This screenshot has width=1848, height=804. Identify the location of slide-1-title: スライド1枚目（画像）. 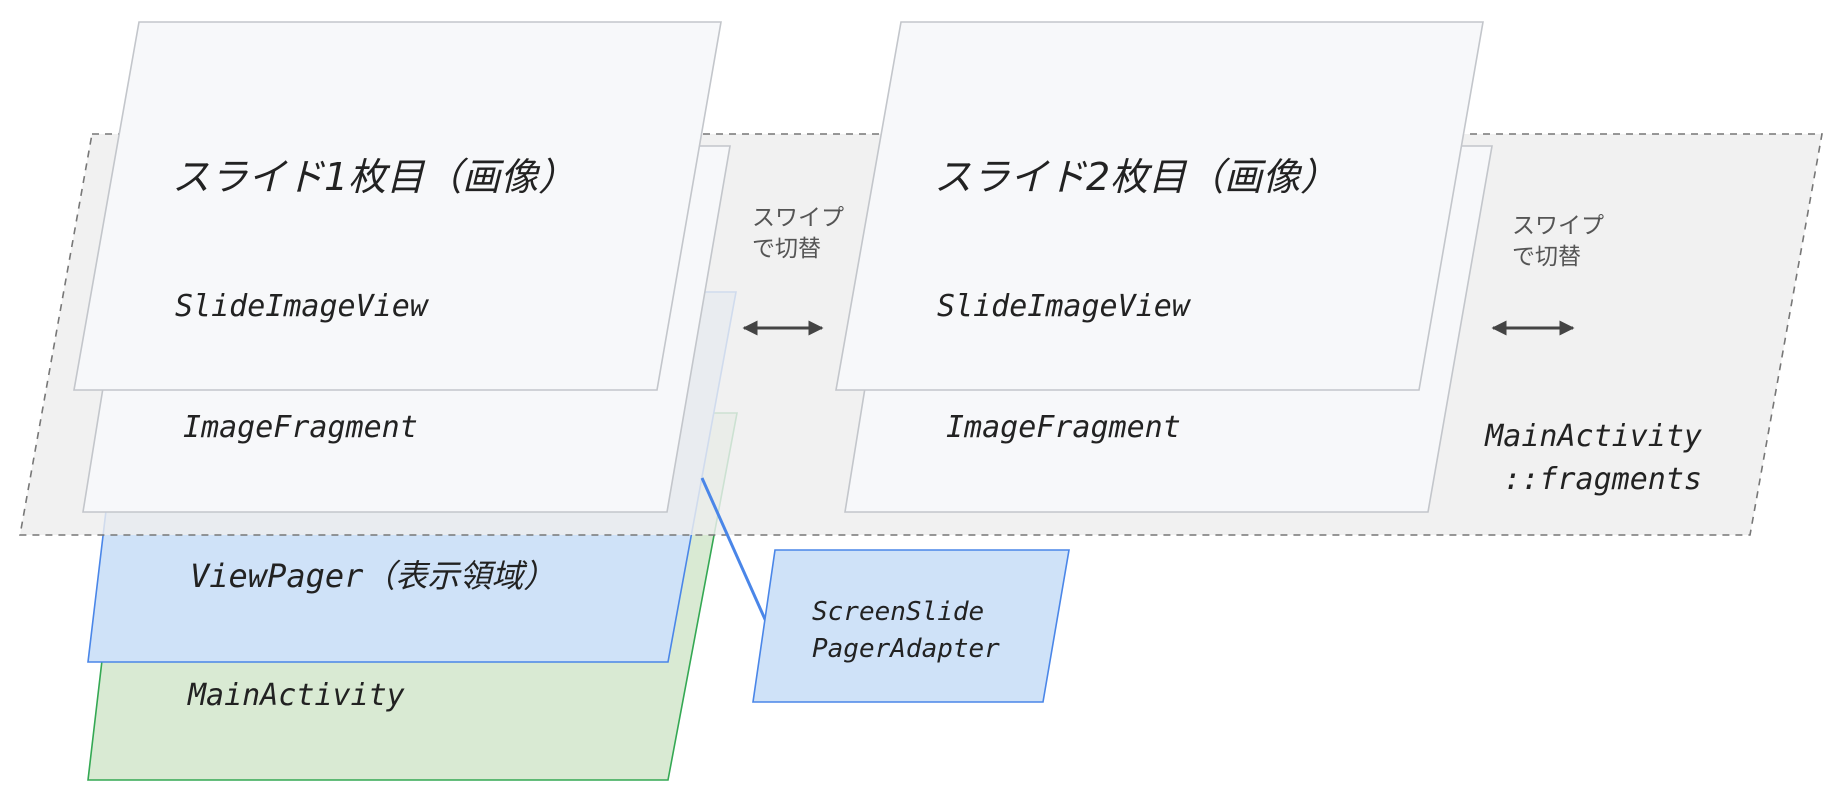
(374, 177).